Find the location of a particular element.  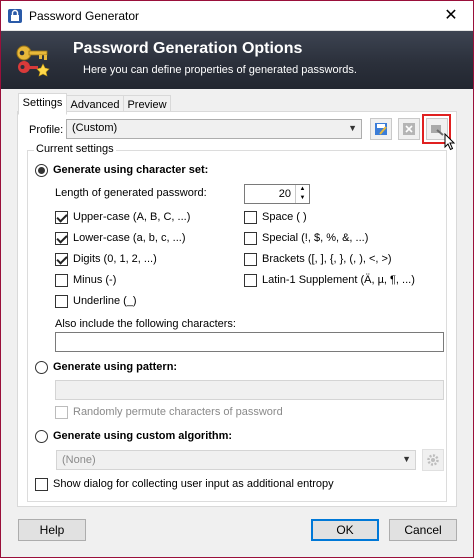

permute-label: Randomly permute characters of password is located at coordinates (178, 412).